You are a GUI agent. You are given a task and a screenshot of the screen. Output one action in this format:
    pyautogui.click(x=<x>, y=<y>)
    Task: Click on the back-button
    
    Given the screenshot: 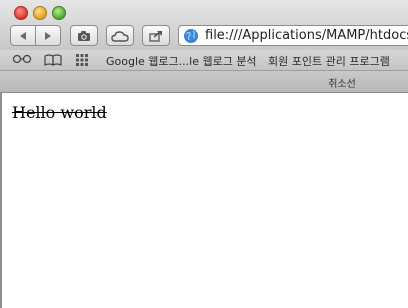 What is the action you would take?
    pyautogui.click(x=23, y=35)
    